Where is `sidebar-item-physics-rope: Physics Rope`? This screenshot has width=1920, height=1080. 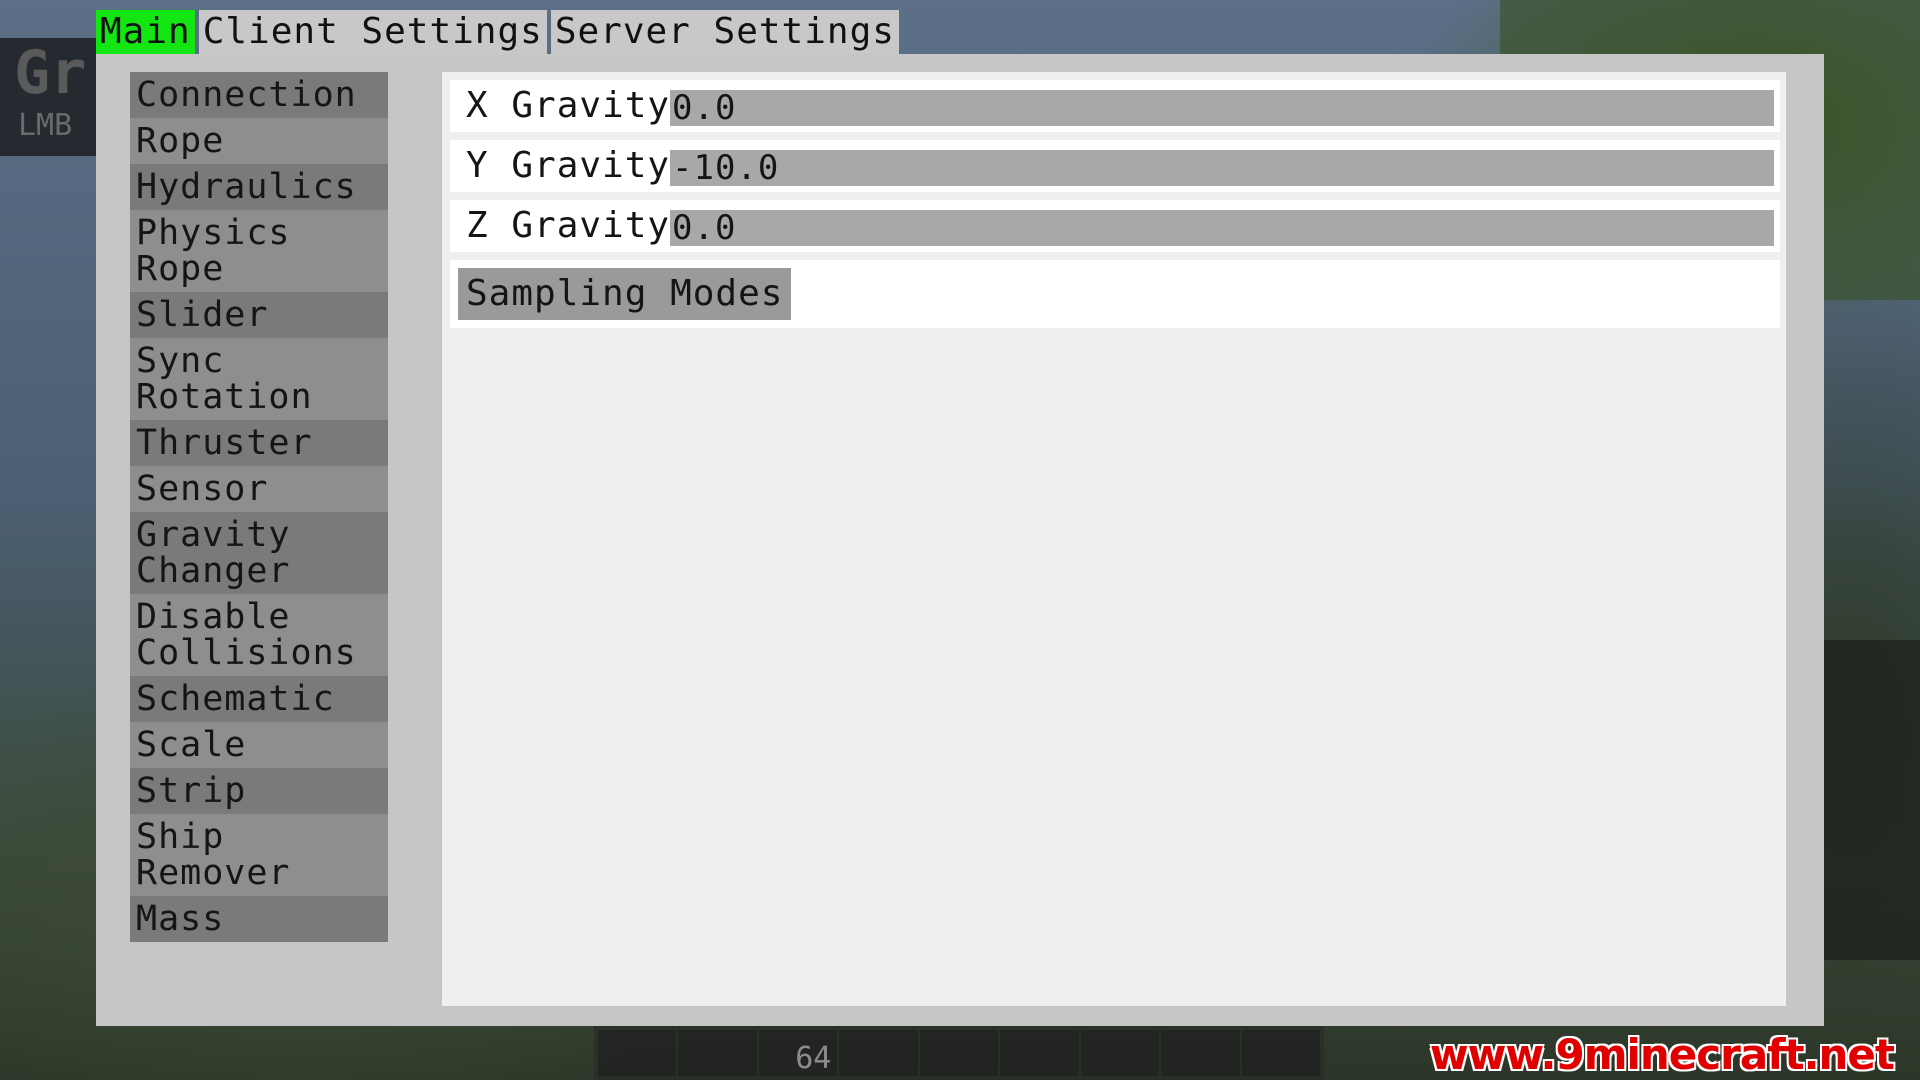
sidebar-item-physics-rope: Physics Rope is located at coordinates (259, 251).